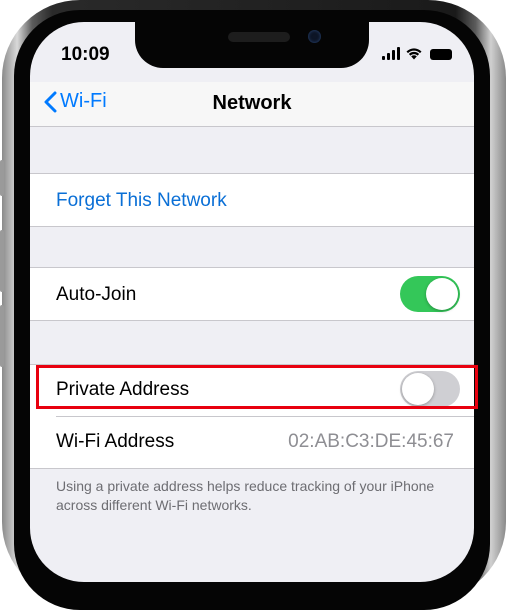 The width and height of the screenshot is (508, 610). What do you see at coordinates (441, 54) in the screenshot?
I see `battery-icon` at bounding box center [441, 54].